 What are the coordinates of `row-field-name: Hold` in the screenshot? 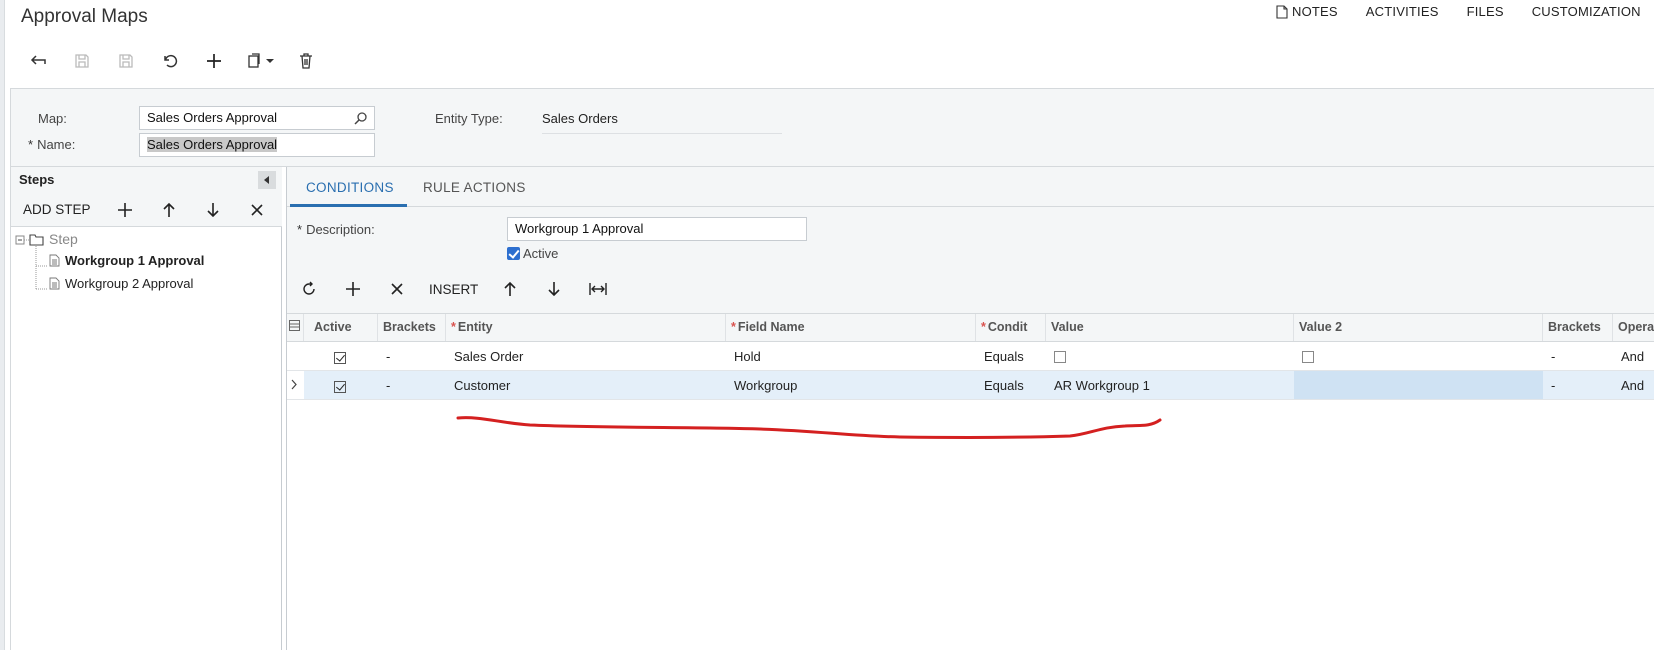 It's located at (851, 356).